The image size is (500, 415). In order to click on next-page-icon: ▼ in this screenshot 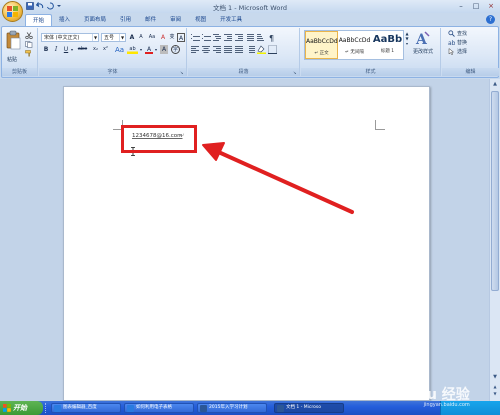, I will do `click(495, 393)`.